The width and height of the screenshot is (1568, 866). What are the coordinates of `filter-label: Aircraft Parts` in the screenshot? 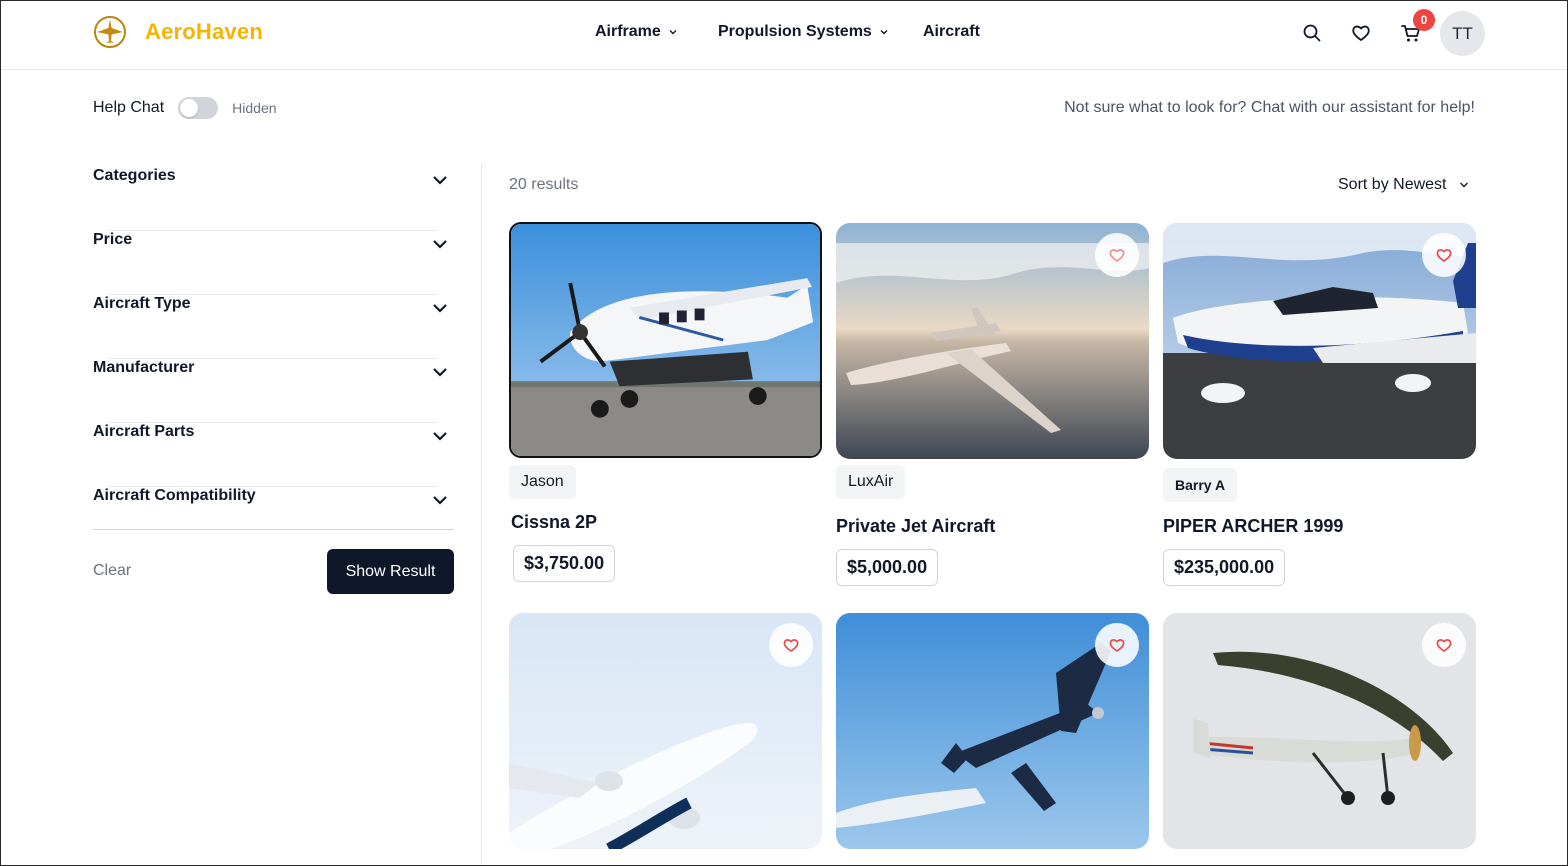 It's located at (144, 431).